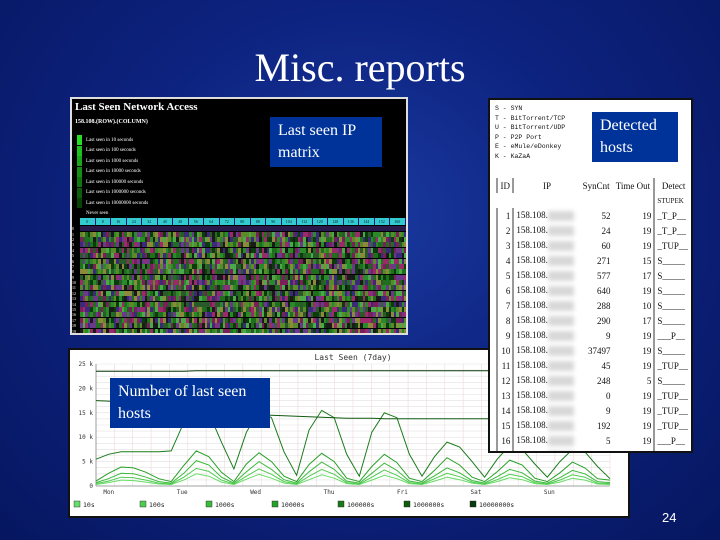 The width and height of the screenshot is (720, 540). Describe the element at coordinates (74, 326) in the screenshot. I see `matrix-row-label: 18` at that location.